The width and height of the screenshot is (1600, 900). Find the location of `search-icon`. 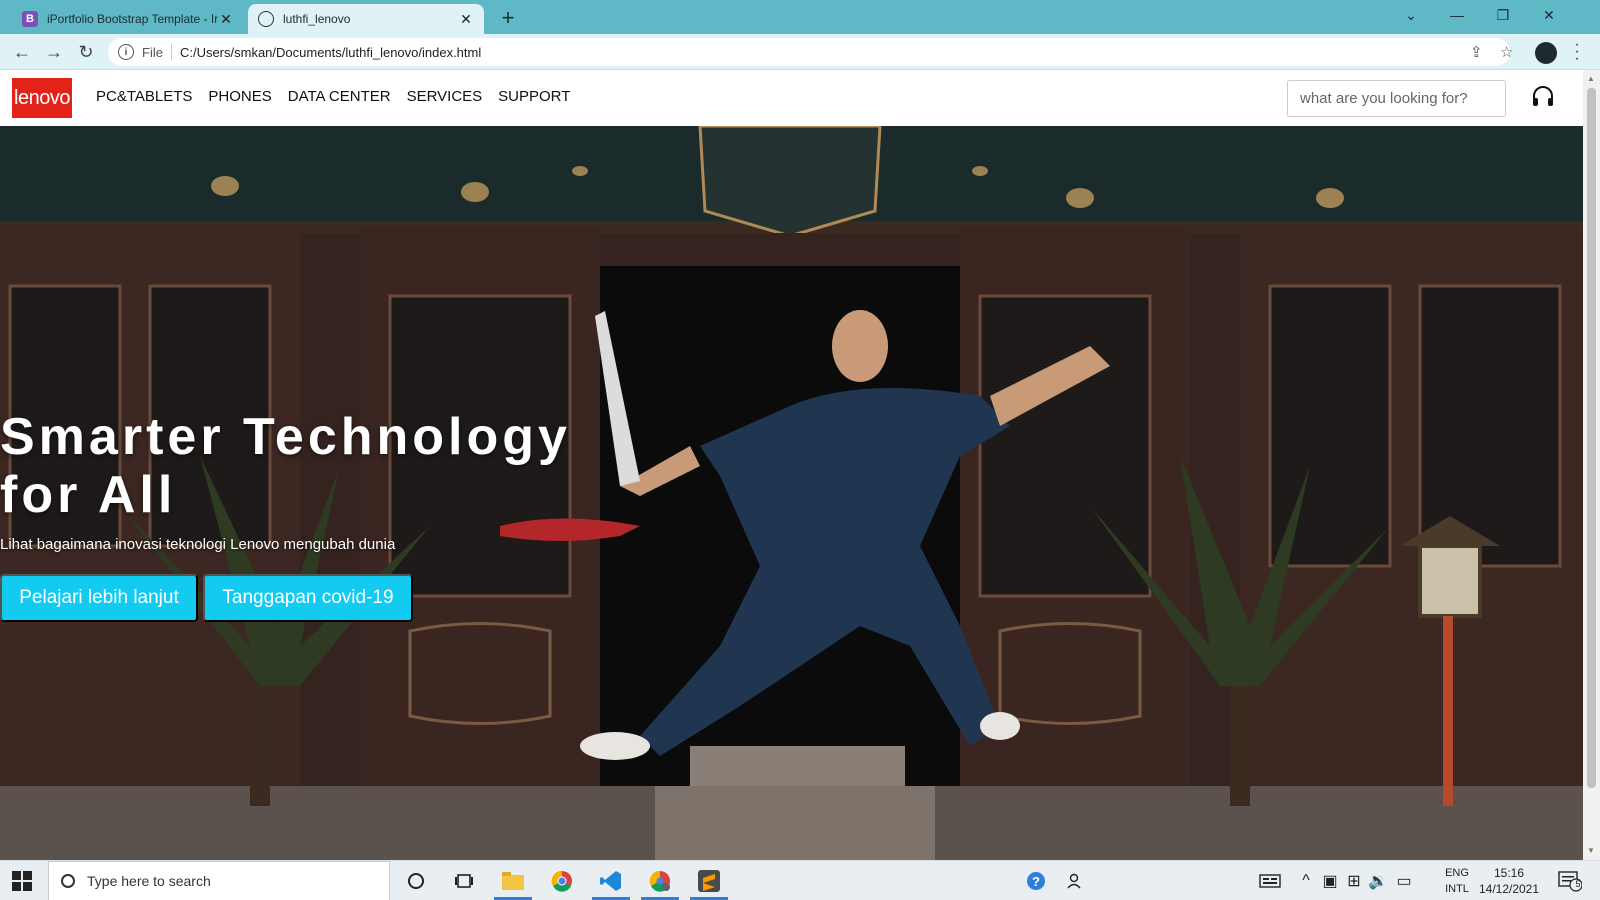

search-icon is located at coordinates (68, 881).